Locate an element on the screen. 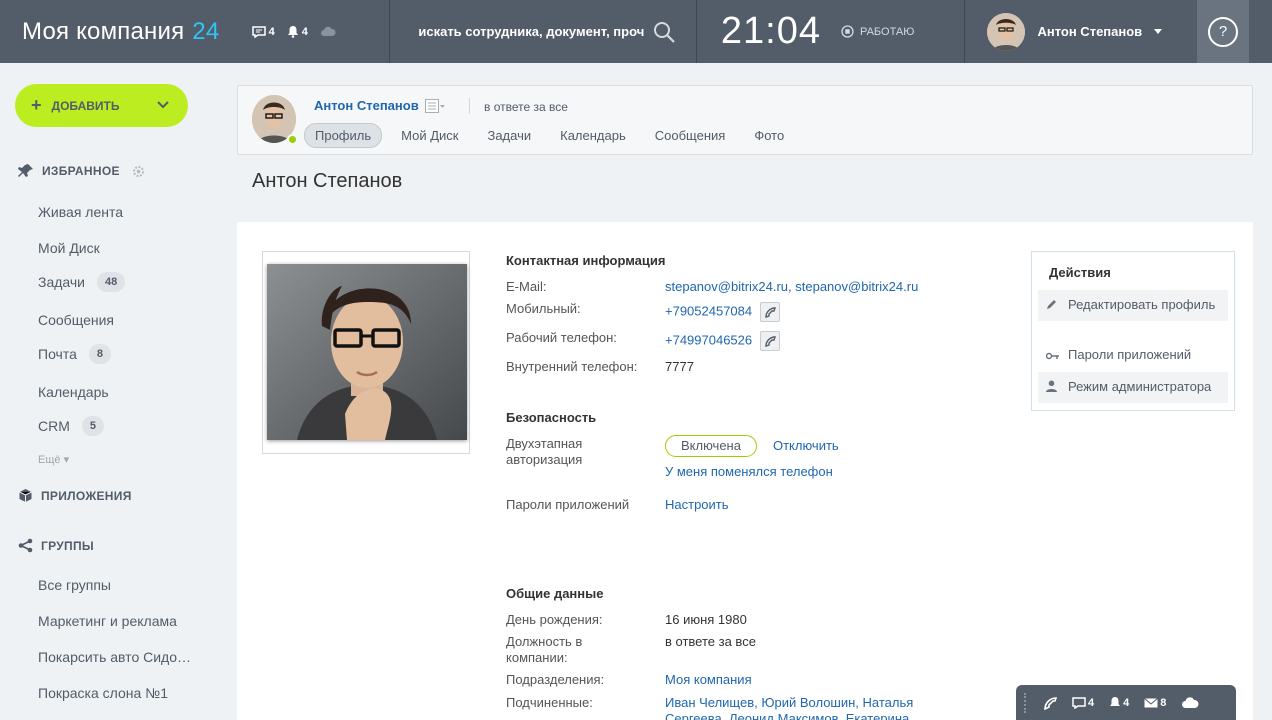 The height and width of the screenshot is (720, 1272). mail-count-badge: 8 is located at coordinates (100, 354).